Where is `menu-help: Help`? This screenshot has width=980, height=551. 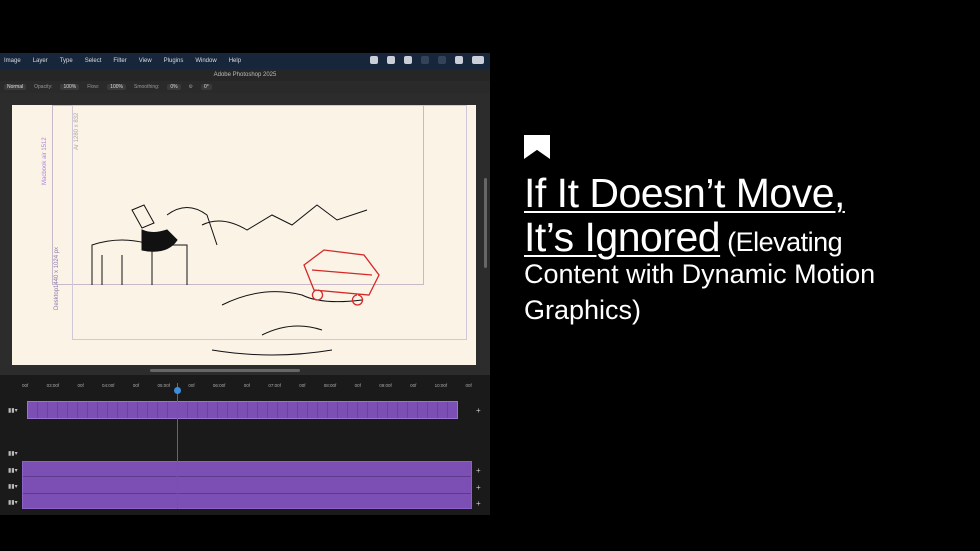 menu-help: Help is located at coordinates (235, 61).